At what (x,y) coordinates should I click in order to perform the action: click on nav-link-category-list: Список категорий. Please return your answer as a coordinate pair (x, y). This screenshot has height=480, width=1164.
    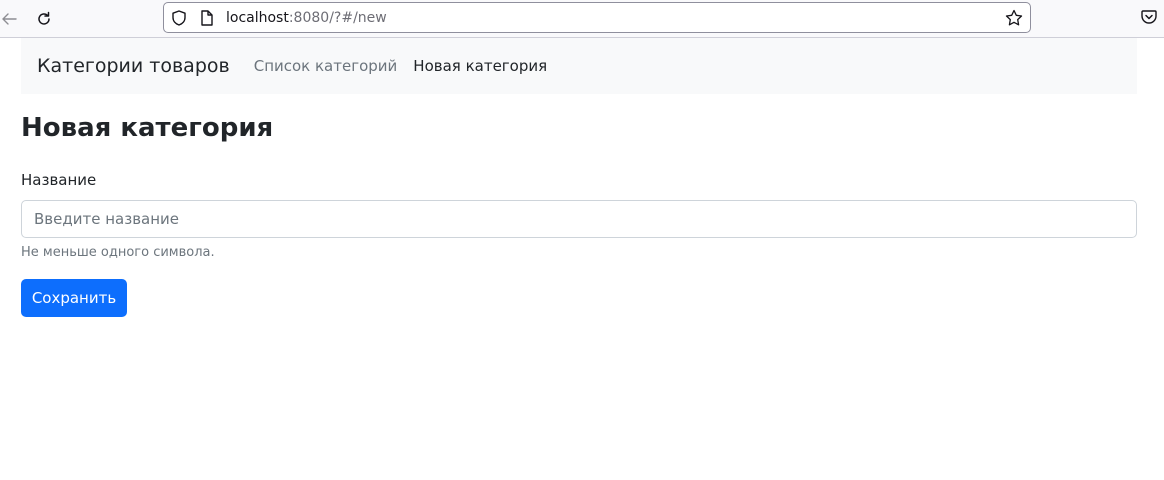
    Looking at the image, I should click on (326, 66).